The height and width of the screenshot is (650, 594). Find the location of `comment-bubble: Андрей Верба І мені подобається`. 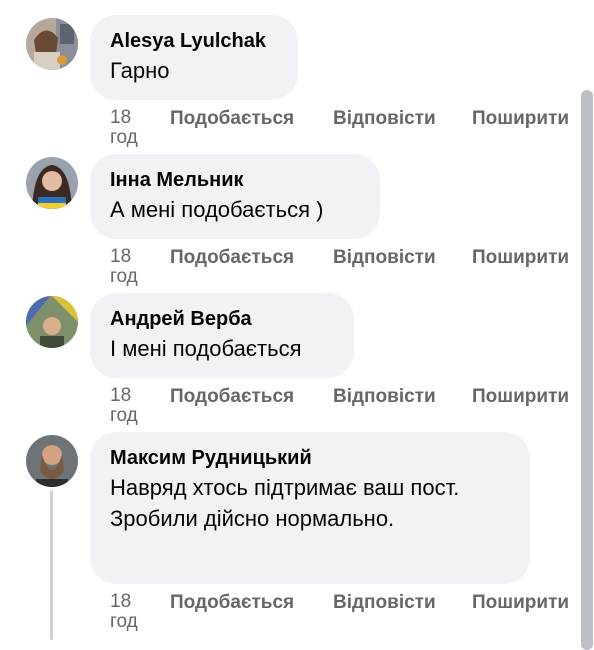

comment-bubble: Андрей Верба І мені подобається is located at coordinates (222, 335).